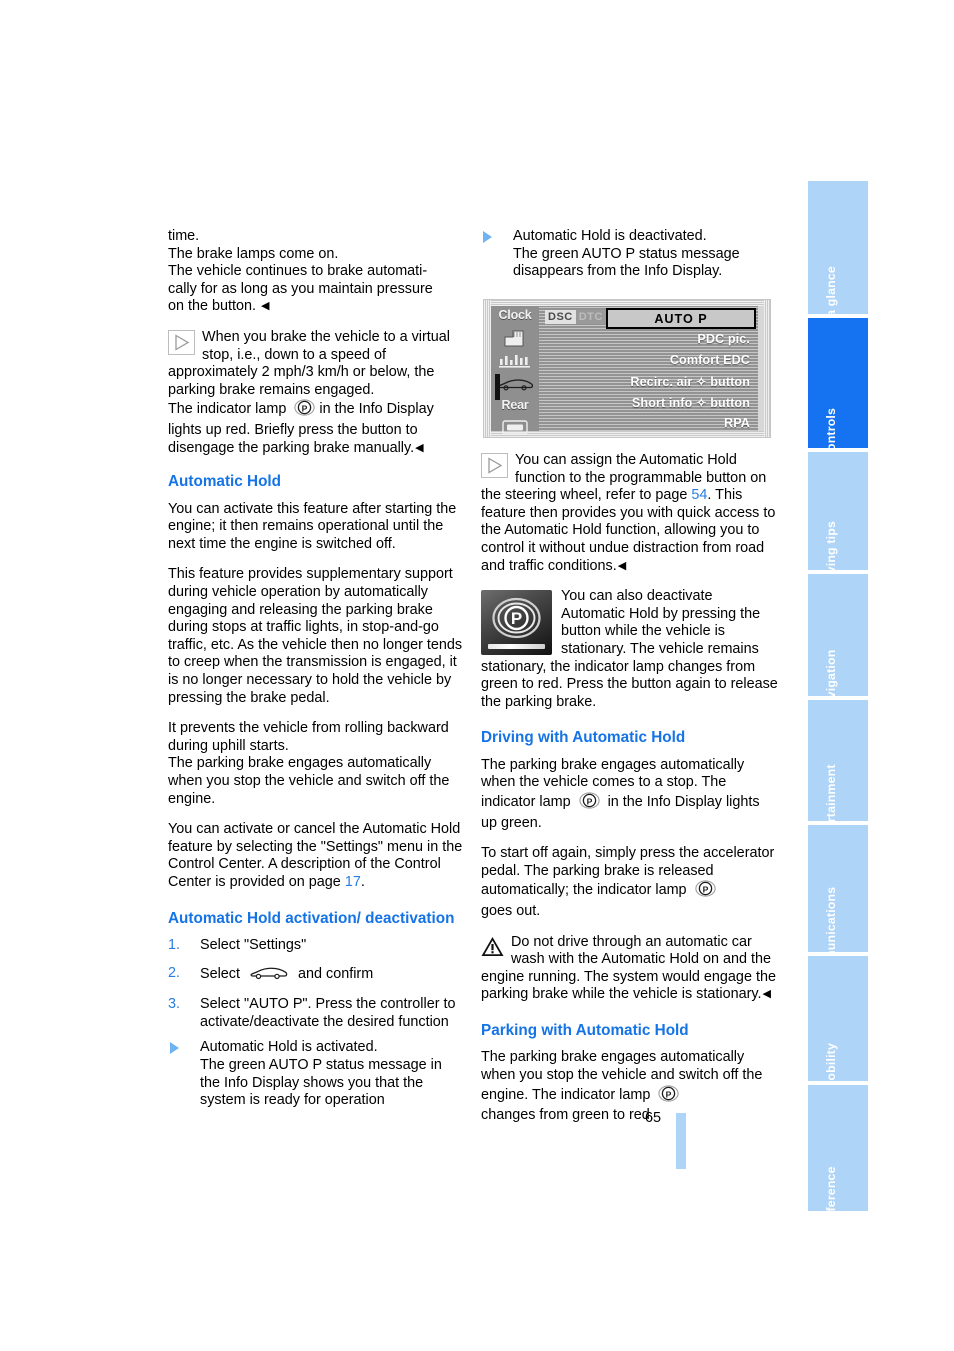  I want to click on step-2-text-before: Select, so click(220, 973).